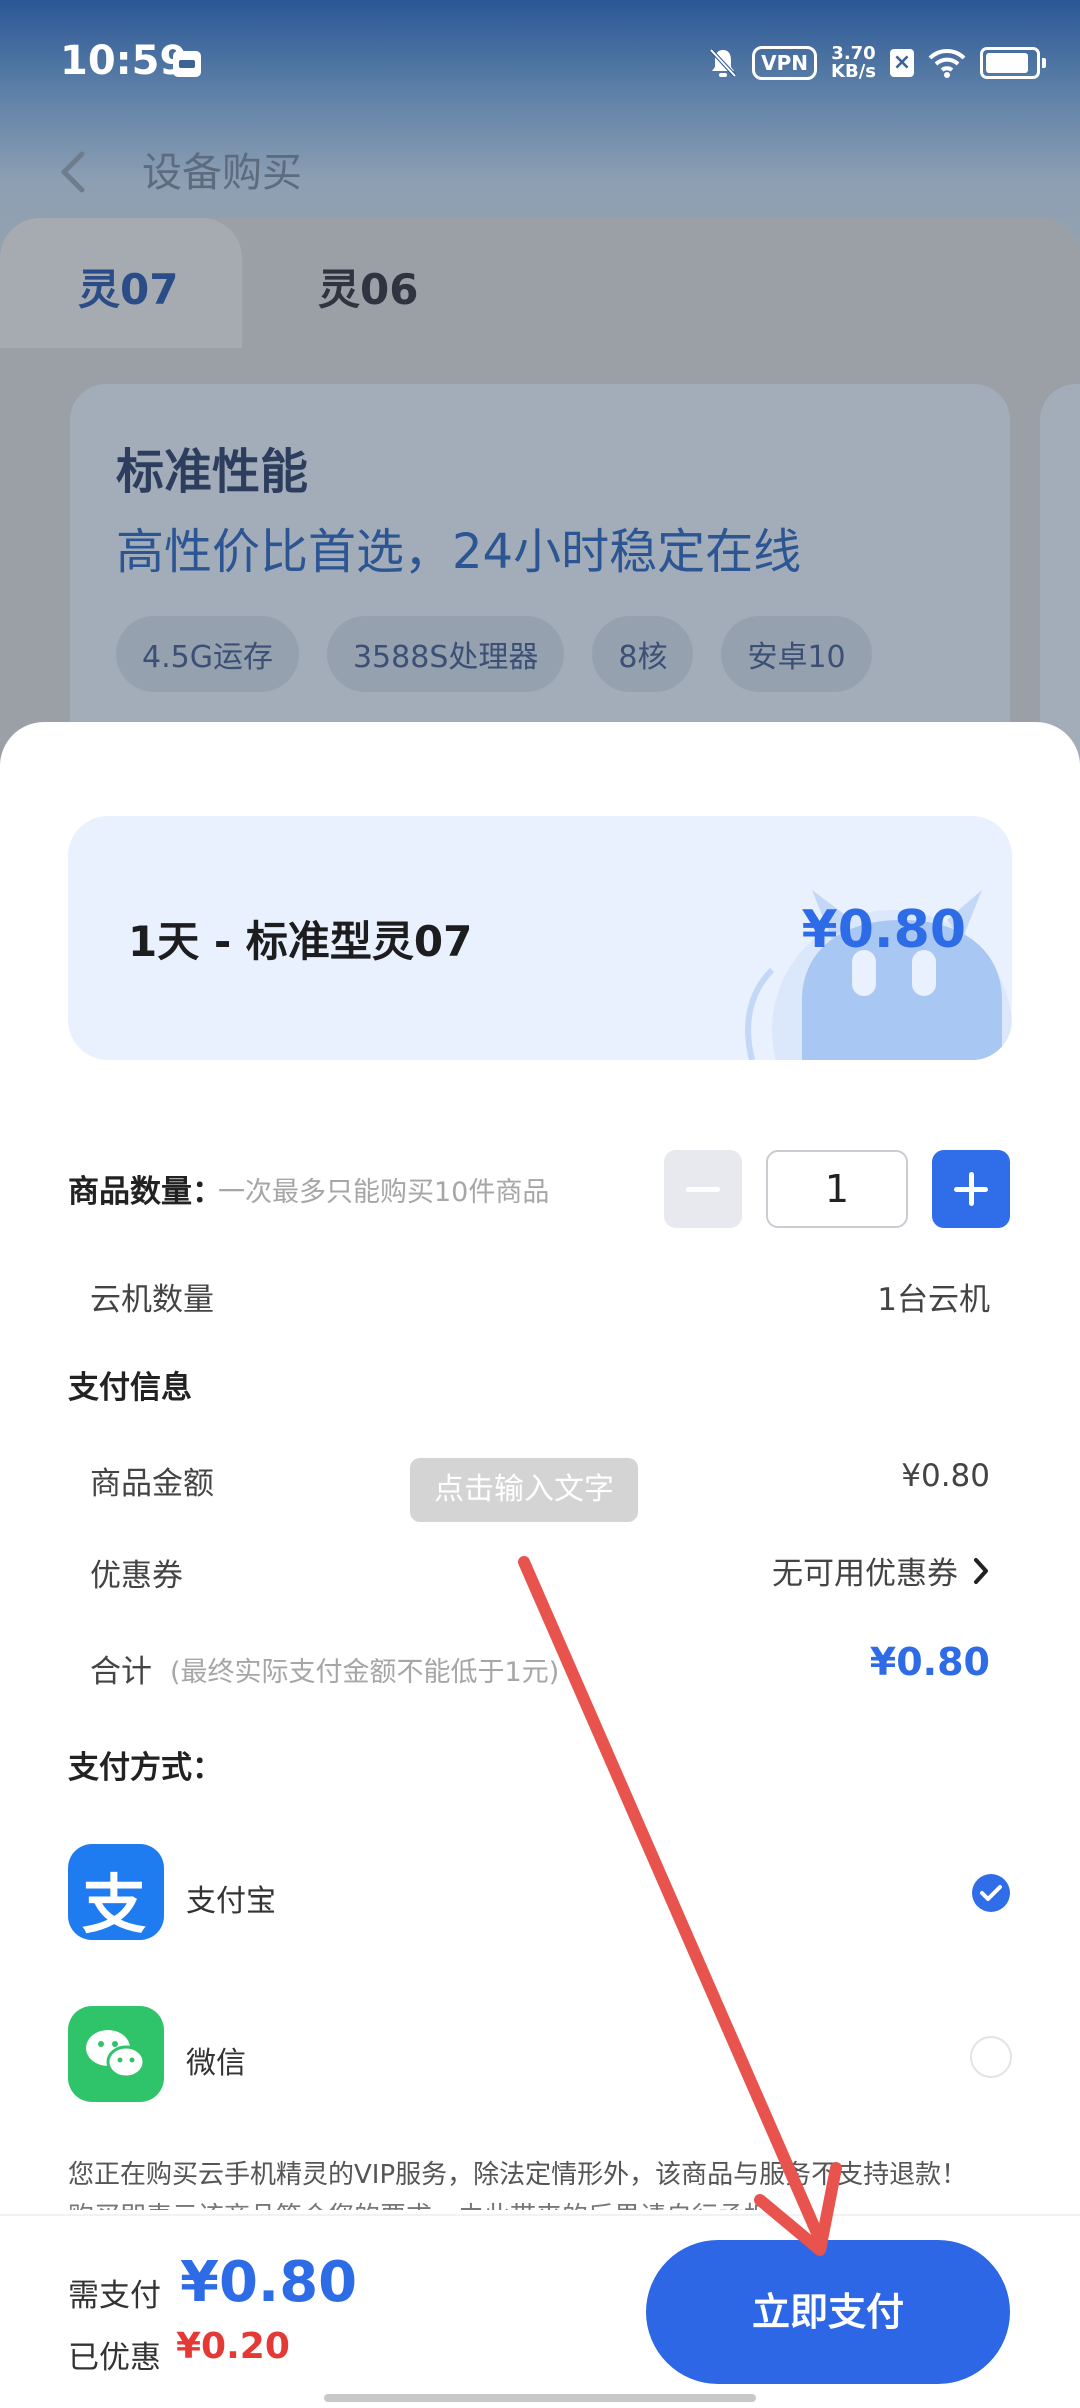  I want to click on plan-subtitle: 高性价比首选，24小时稳定在线, so click(459, 552).